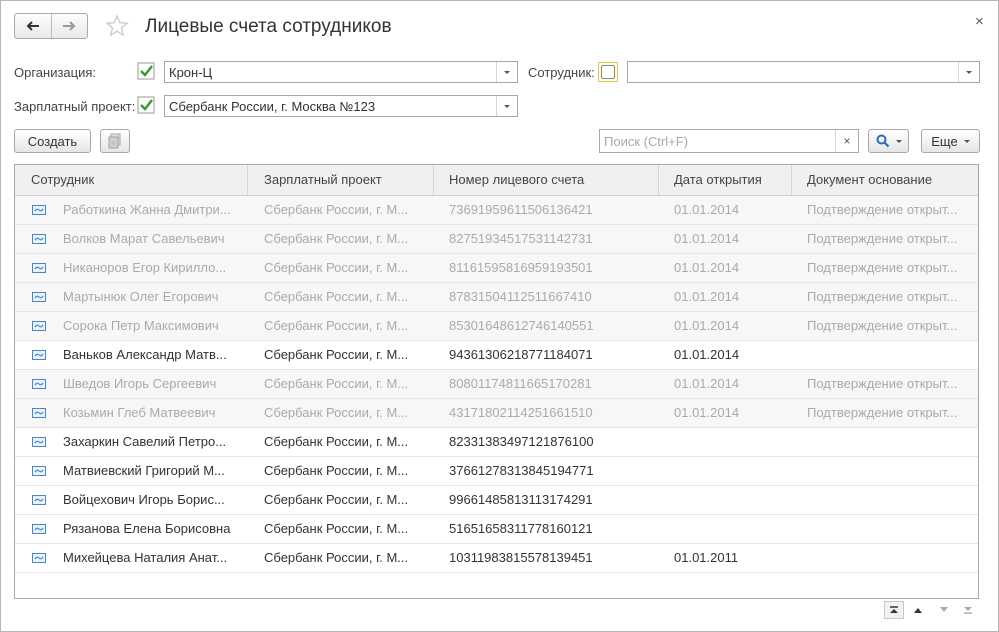 The width and height of the screenshot is (999, 632). I want to click on column-header-document: Документ основание, so click(885, 180).